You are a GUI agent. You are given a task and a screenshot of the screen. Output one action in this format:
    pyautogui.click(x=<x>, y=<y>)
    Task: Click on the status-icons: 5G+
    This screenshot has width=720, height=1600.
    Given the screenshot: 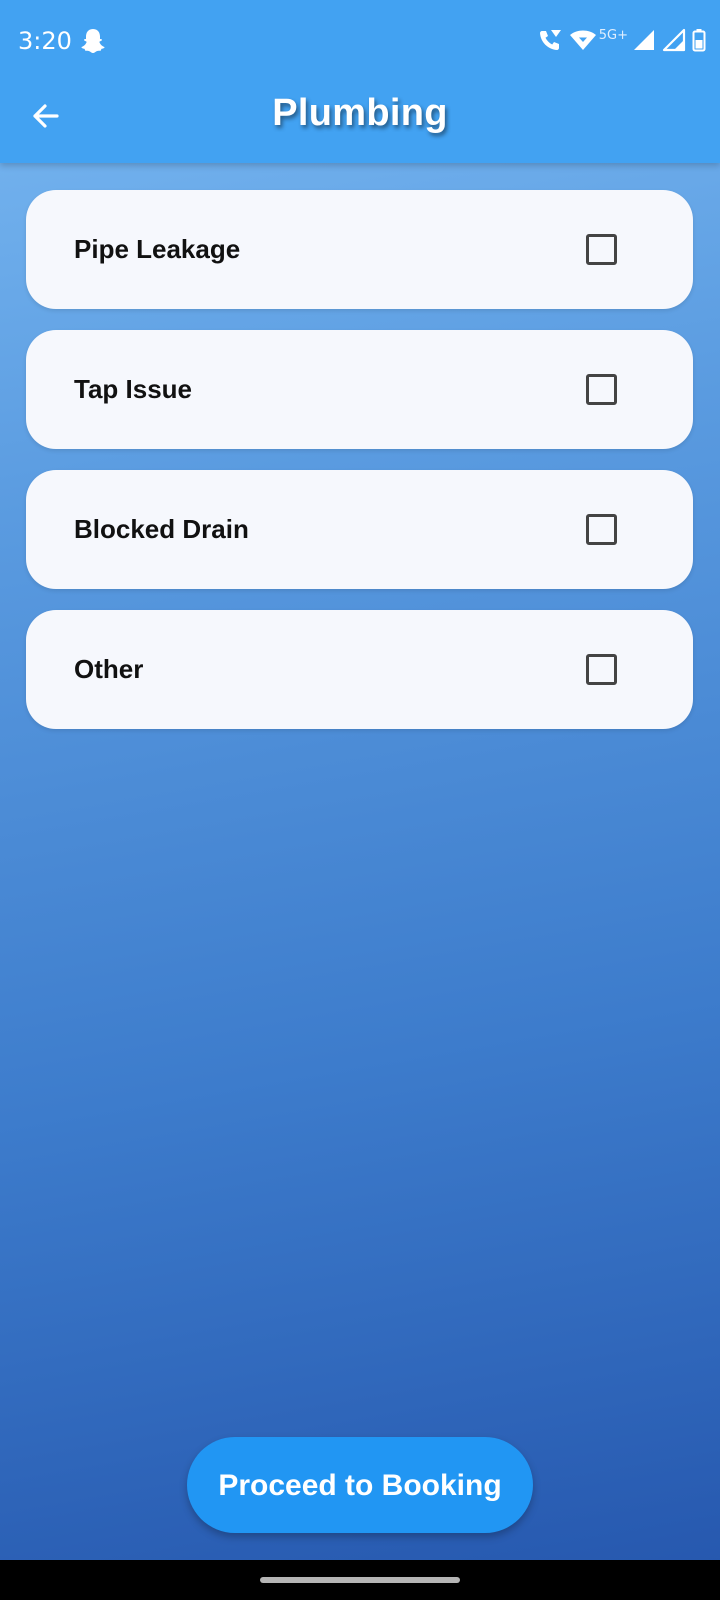 What is the action you would take?
    pyautogui.click(x=621, y=42)
    